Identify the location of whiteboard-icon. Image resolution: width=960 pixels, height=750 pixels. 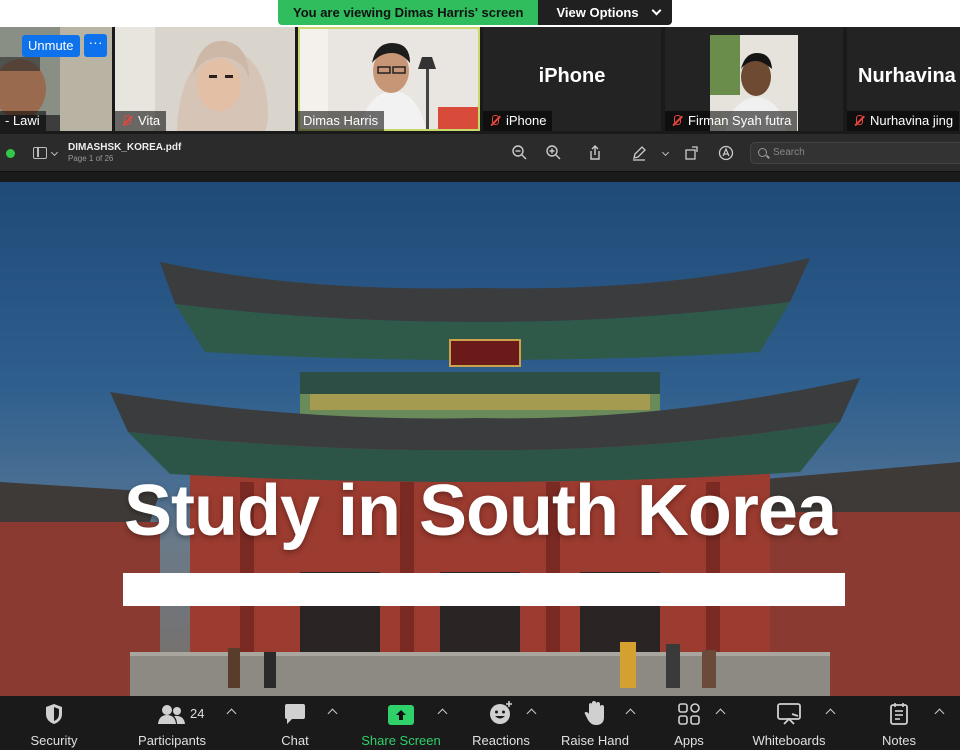
(789, 711).